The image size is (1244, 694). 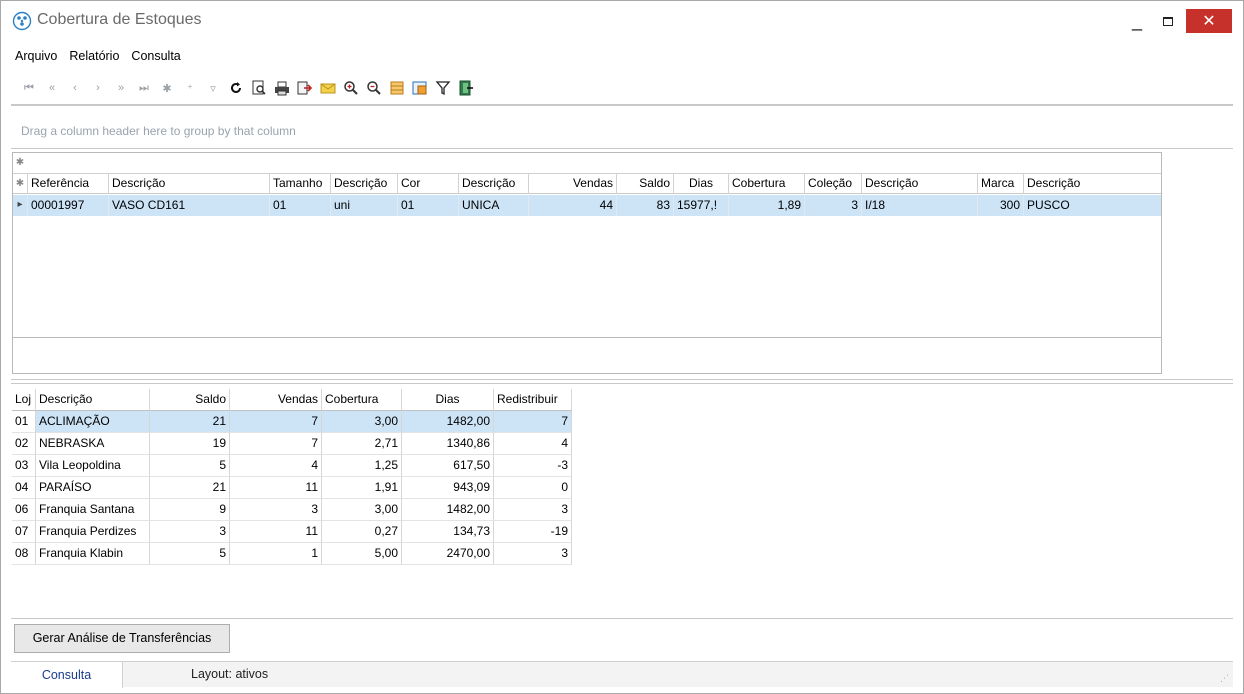 I want to click on append-record-icon: ⁺, so click(x=190, y=88).